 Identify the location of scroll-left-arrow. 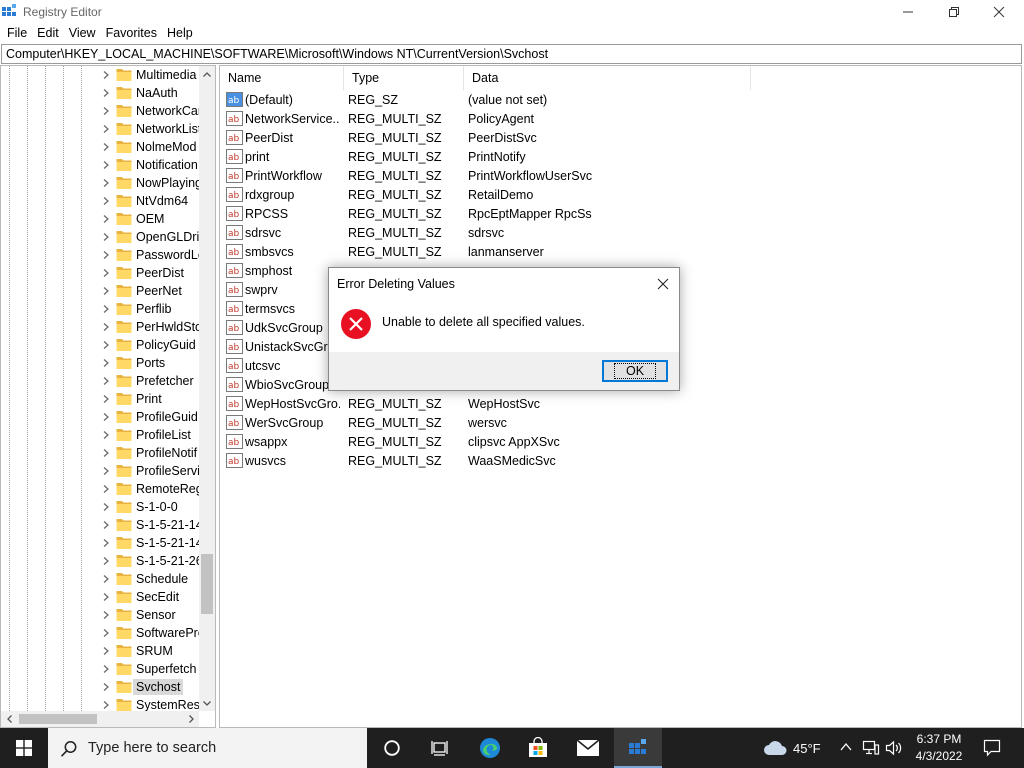
(9, 719).